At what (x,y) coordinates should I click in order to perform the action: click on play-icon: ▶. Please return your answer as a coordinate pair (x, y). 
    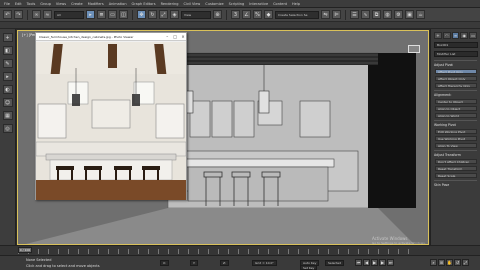
    Looking at the image, I should click on (374, 262).